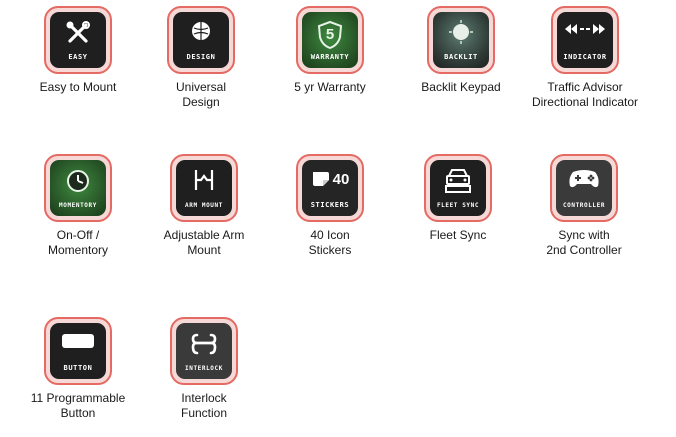 The width and height of the screenshot is (676, 437). I want to click on feature-caption-line: 5 yr Warranty, so click(330, 87).